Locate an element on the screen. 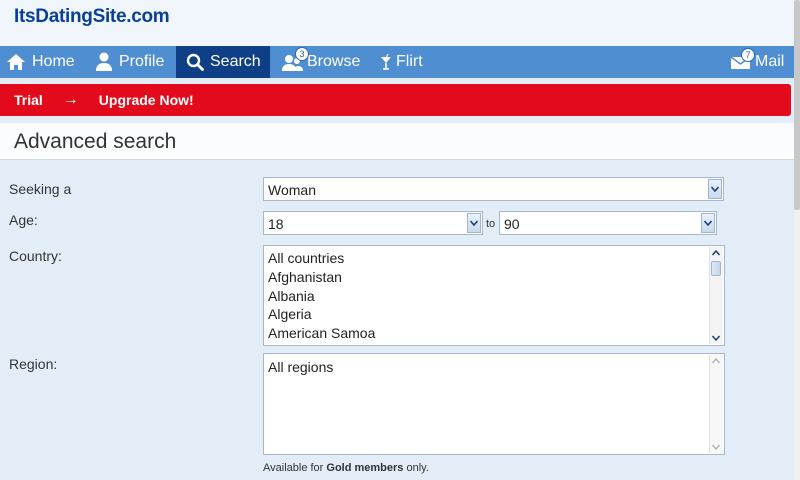 The width and height of the screenshot is (800, 480). nav-browse-label: Browse is located at coordinates (334, 61).